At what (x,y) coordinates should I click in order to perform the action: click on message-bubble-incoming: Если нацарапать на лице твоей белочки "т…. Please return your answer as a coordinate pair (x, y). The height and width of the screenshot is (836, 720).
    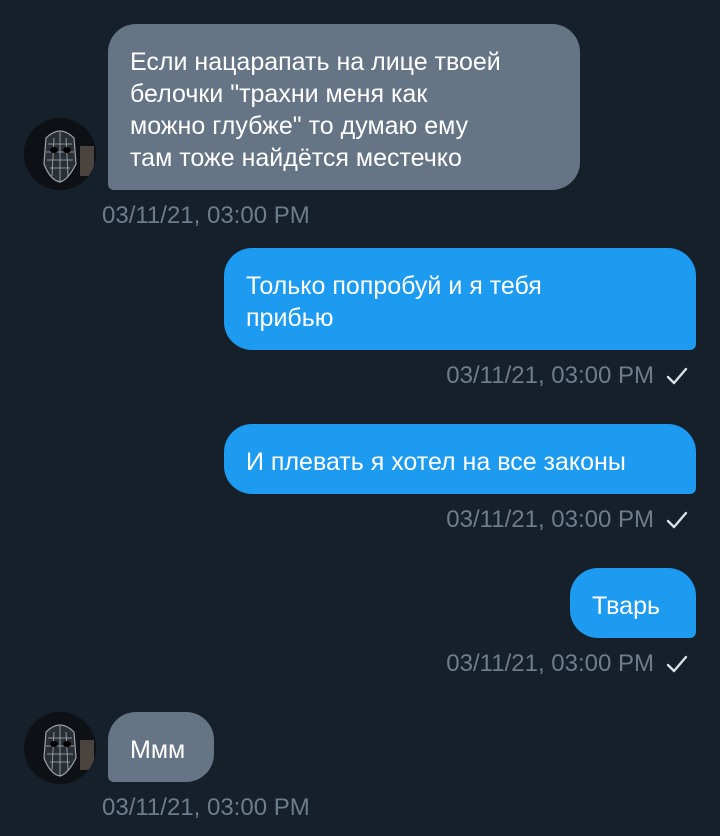
    Looking at the image, I should click on (344, 107).